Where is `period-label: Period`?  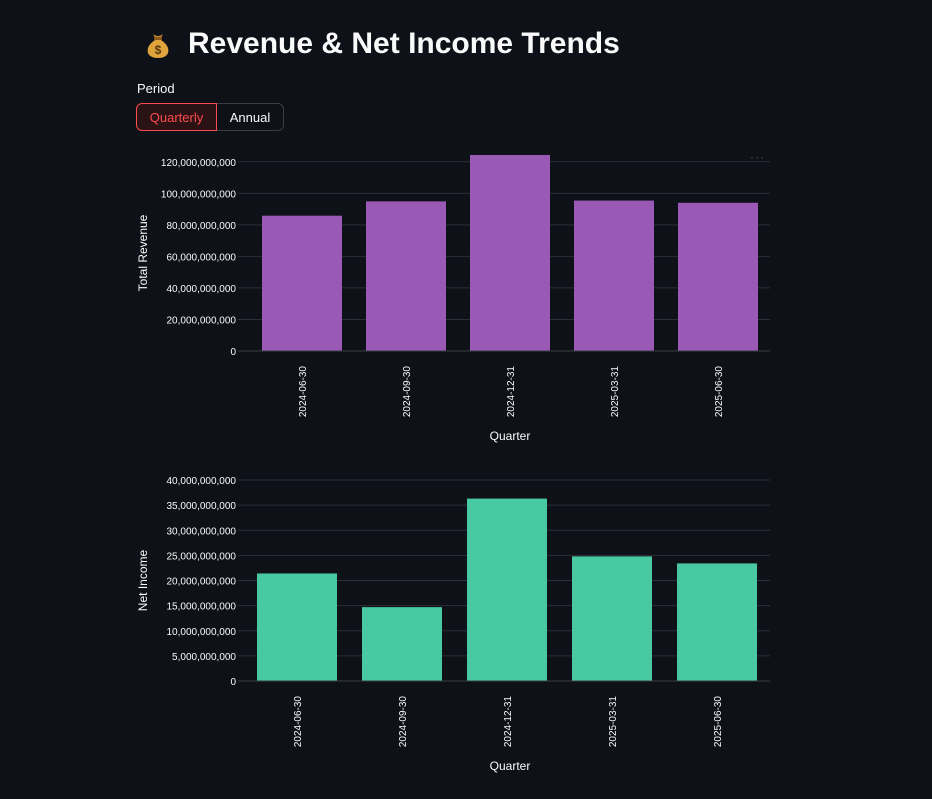
period-label: Period is located at coordinates (156, 88).